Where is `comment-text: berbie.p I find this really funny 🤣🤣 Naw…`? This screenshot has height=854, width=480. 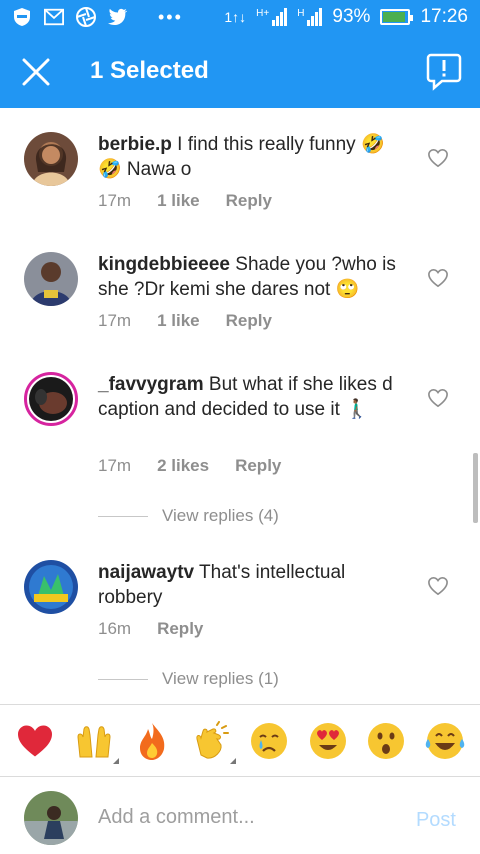
comment-text: berbie.p I find this really funny 🤣🤣 Naw… is located at coordinates (241, 157).